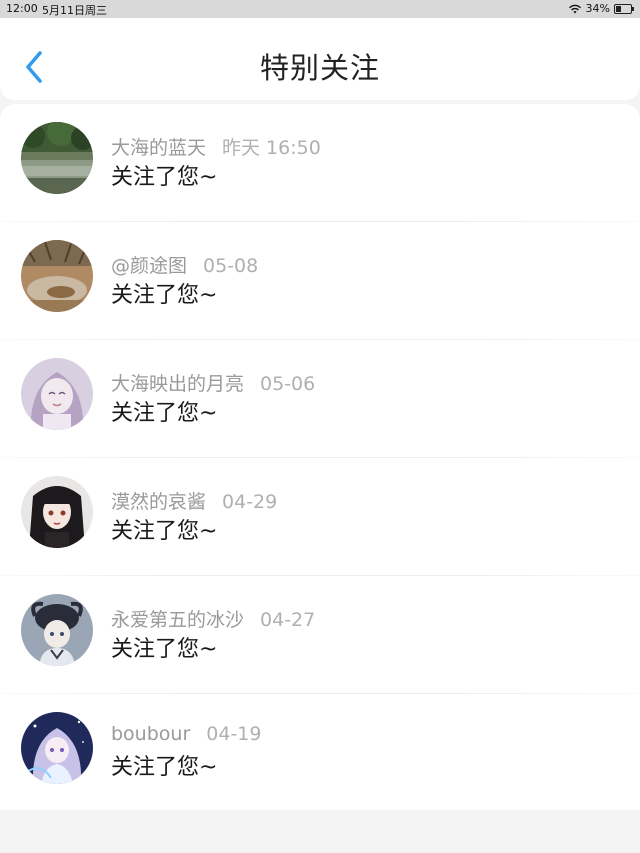 The image size is (640, 853). Describe the element at coordinates (150, 734) in the screenshot. I see `user-name: boubour` at that location.